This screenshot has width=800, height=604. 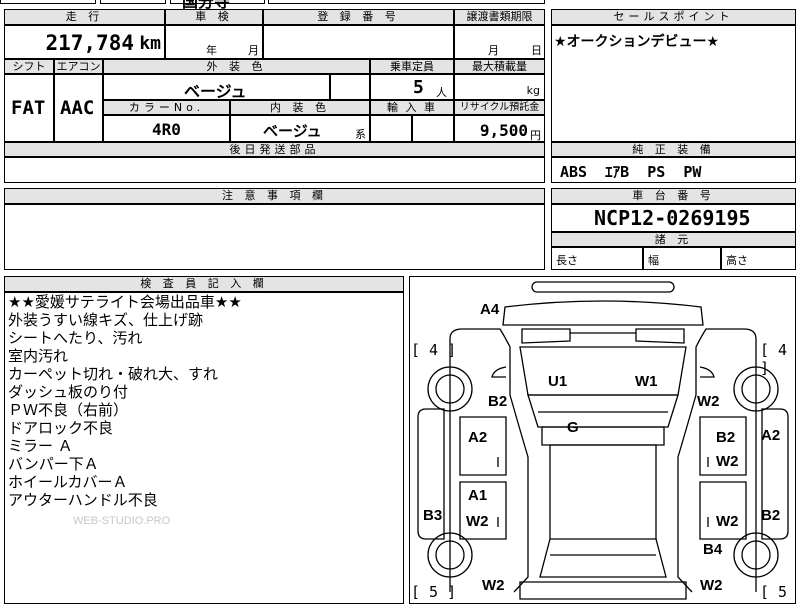 I want to click on specs-height-label: 高さ, so click(x=737, y=260).